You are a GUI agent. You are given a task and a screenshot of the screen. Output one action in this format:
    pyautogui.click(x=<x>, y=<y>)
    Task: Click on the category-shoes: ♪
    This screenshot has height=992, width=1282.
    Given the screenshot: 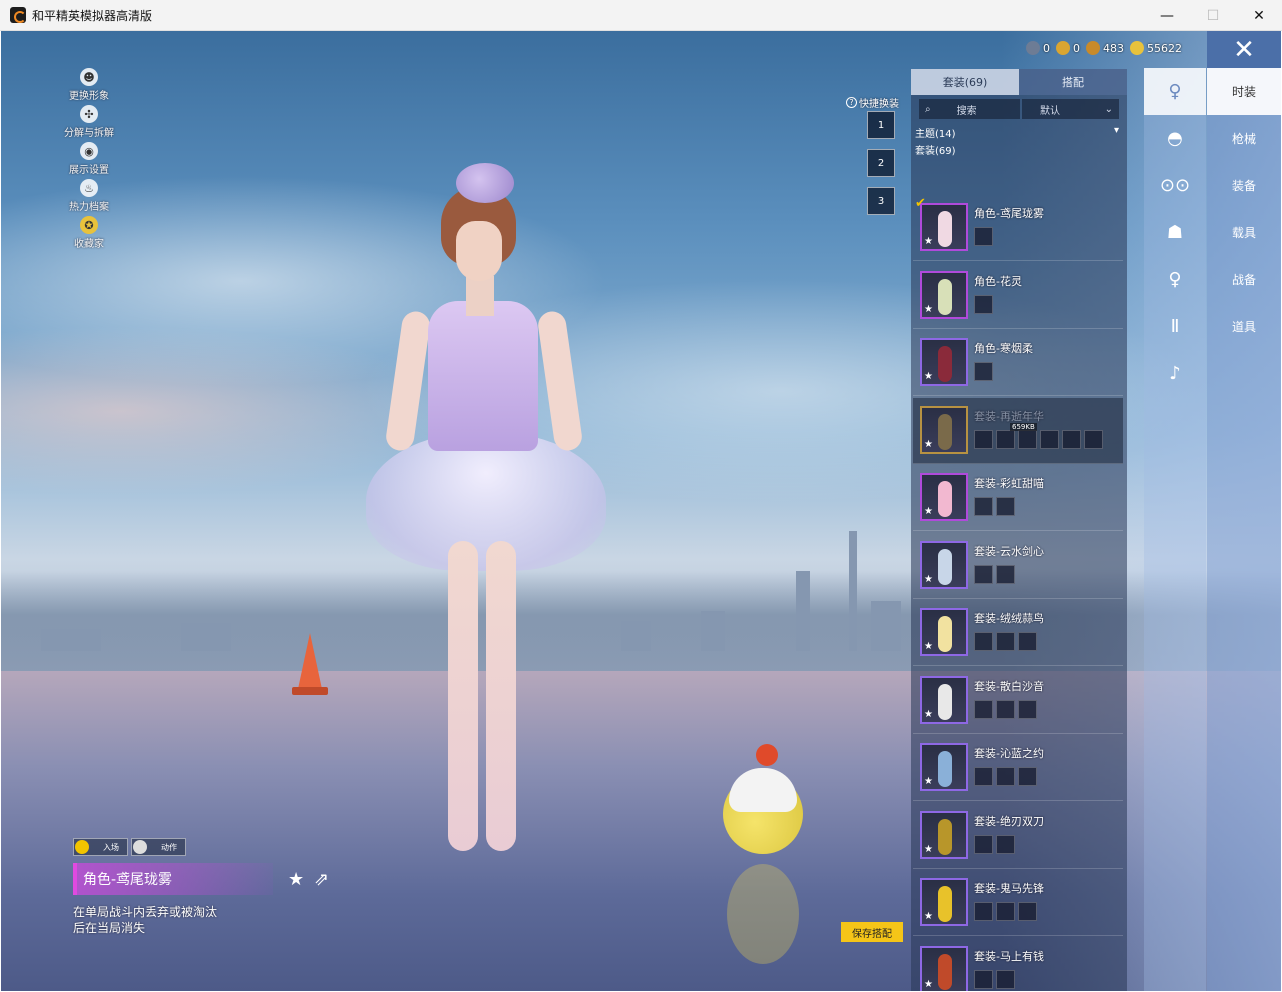 What is the action you would take?
    pyautogui.click(x=1175, y=373)
    